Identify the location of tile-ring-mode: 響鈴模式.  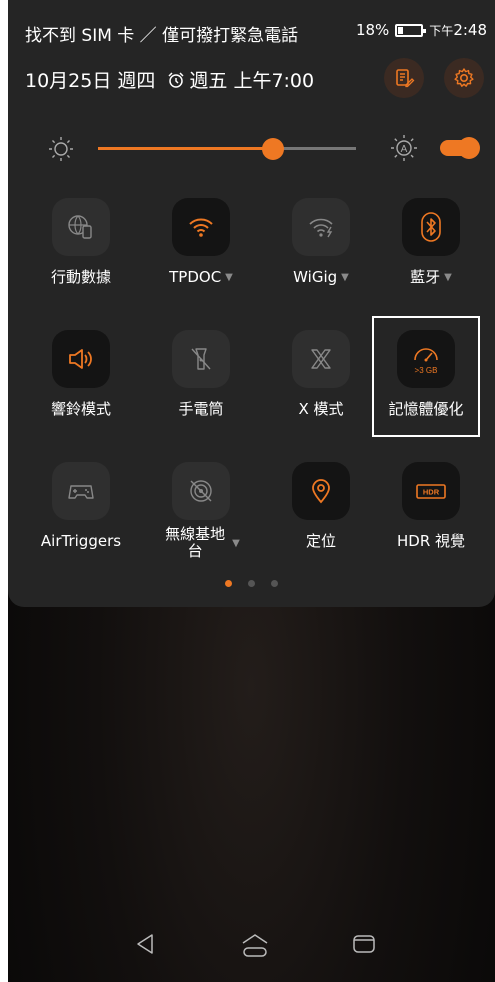
(81, 374).